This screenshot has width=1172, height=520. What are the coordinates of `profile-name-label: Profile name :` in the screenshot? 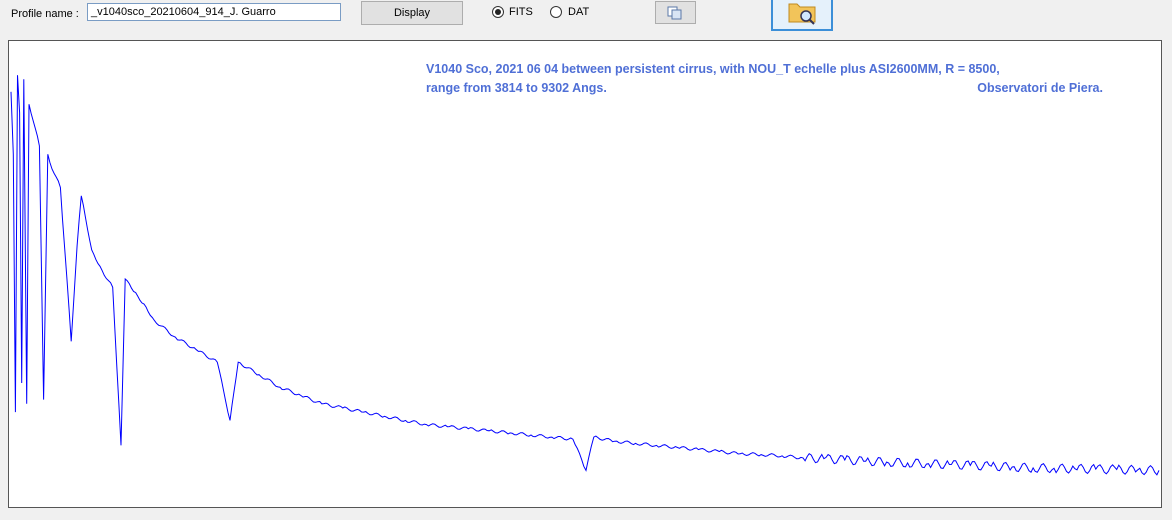 It's located at (45, 14).